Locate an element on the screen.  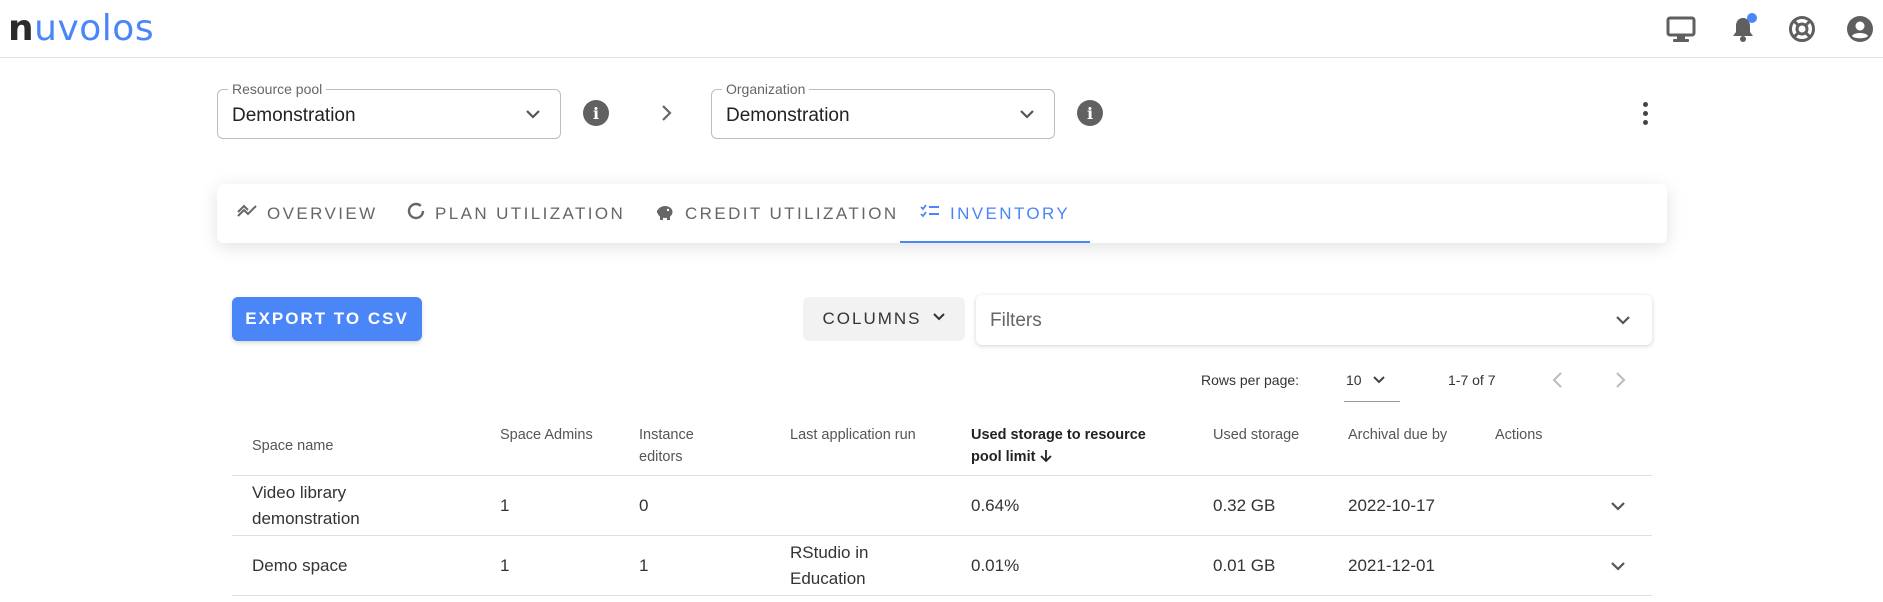
header-used-storage: Used storage is located at coordinates (1256, 435).